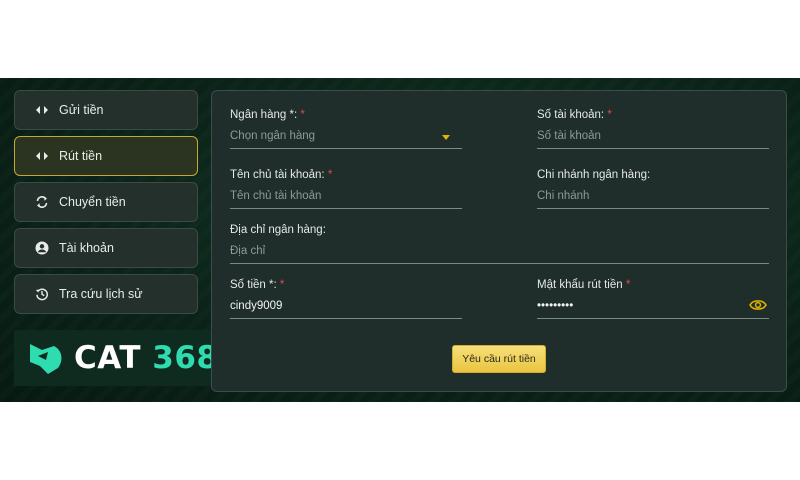 This screenshot has width=800, height=480. What do you see at coordinates (101, 294) in the screenshot?
I see `sidebar-item-label: Tra cứu lịch sử` at bounding box center [101, 294].